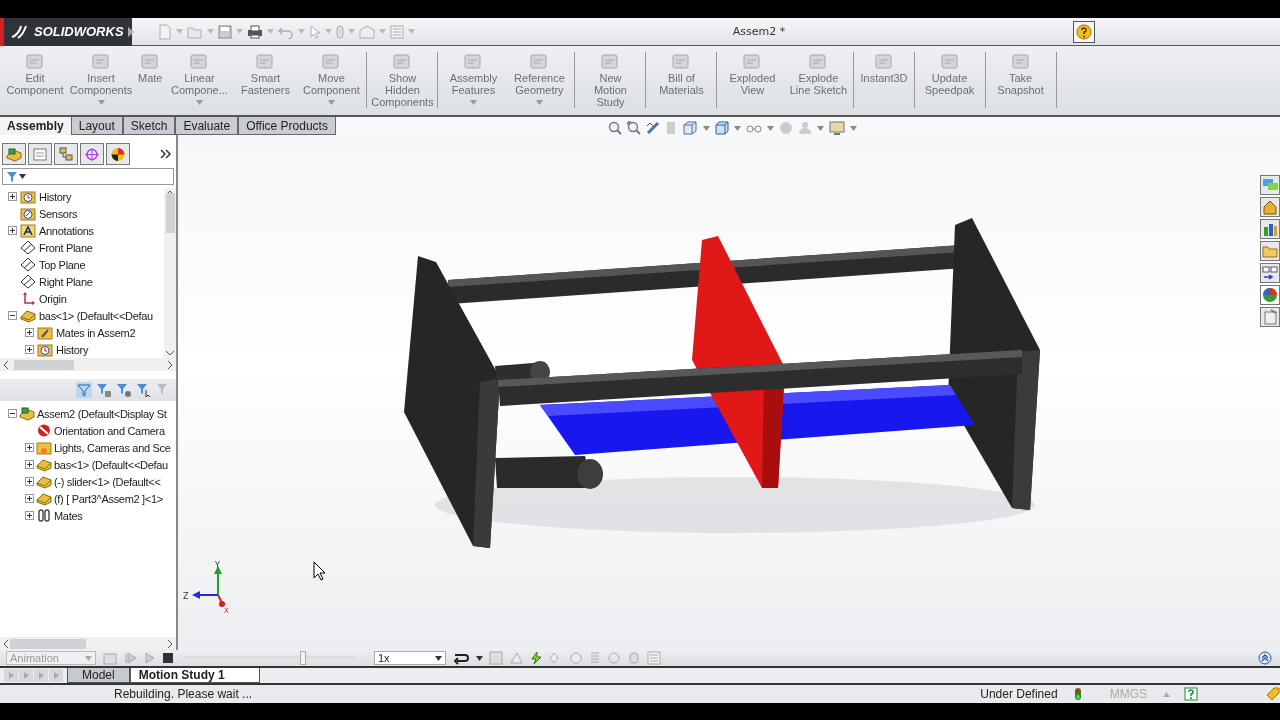 This screenshot has height=720, width=1280. Describe the element at coordinates (165, 31) in the screenshot. I see `new-document-icon` at that location.